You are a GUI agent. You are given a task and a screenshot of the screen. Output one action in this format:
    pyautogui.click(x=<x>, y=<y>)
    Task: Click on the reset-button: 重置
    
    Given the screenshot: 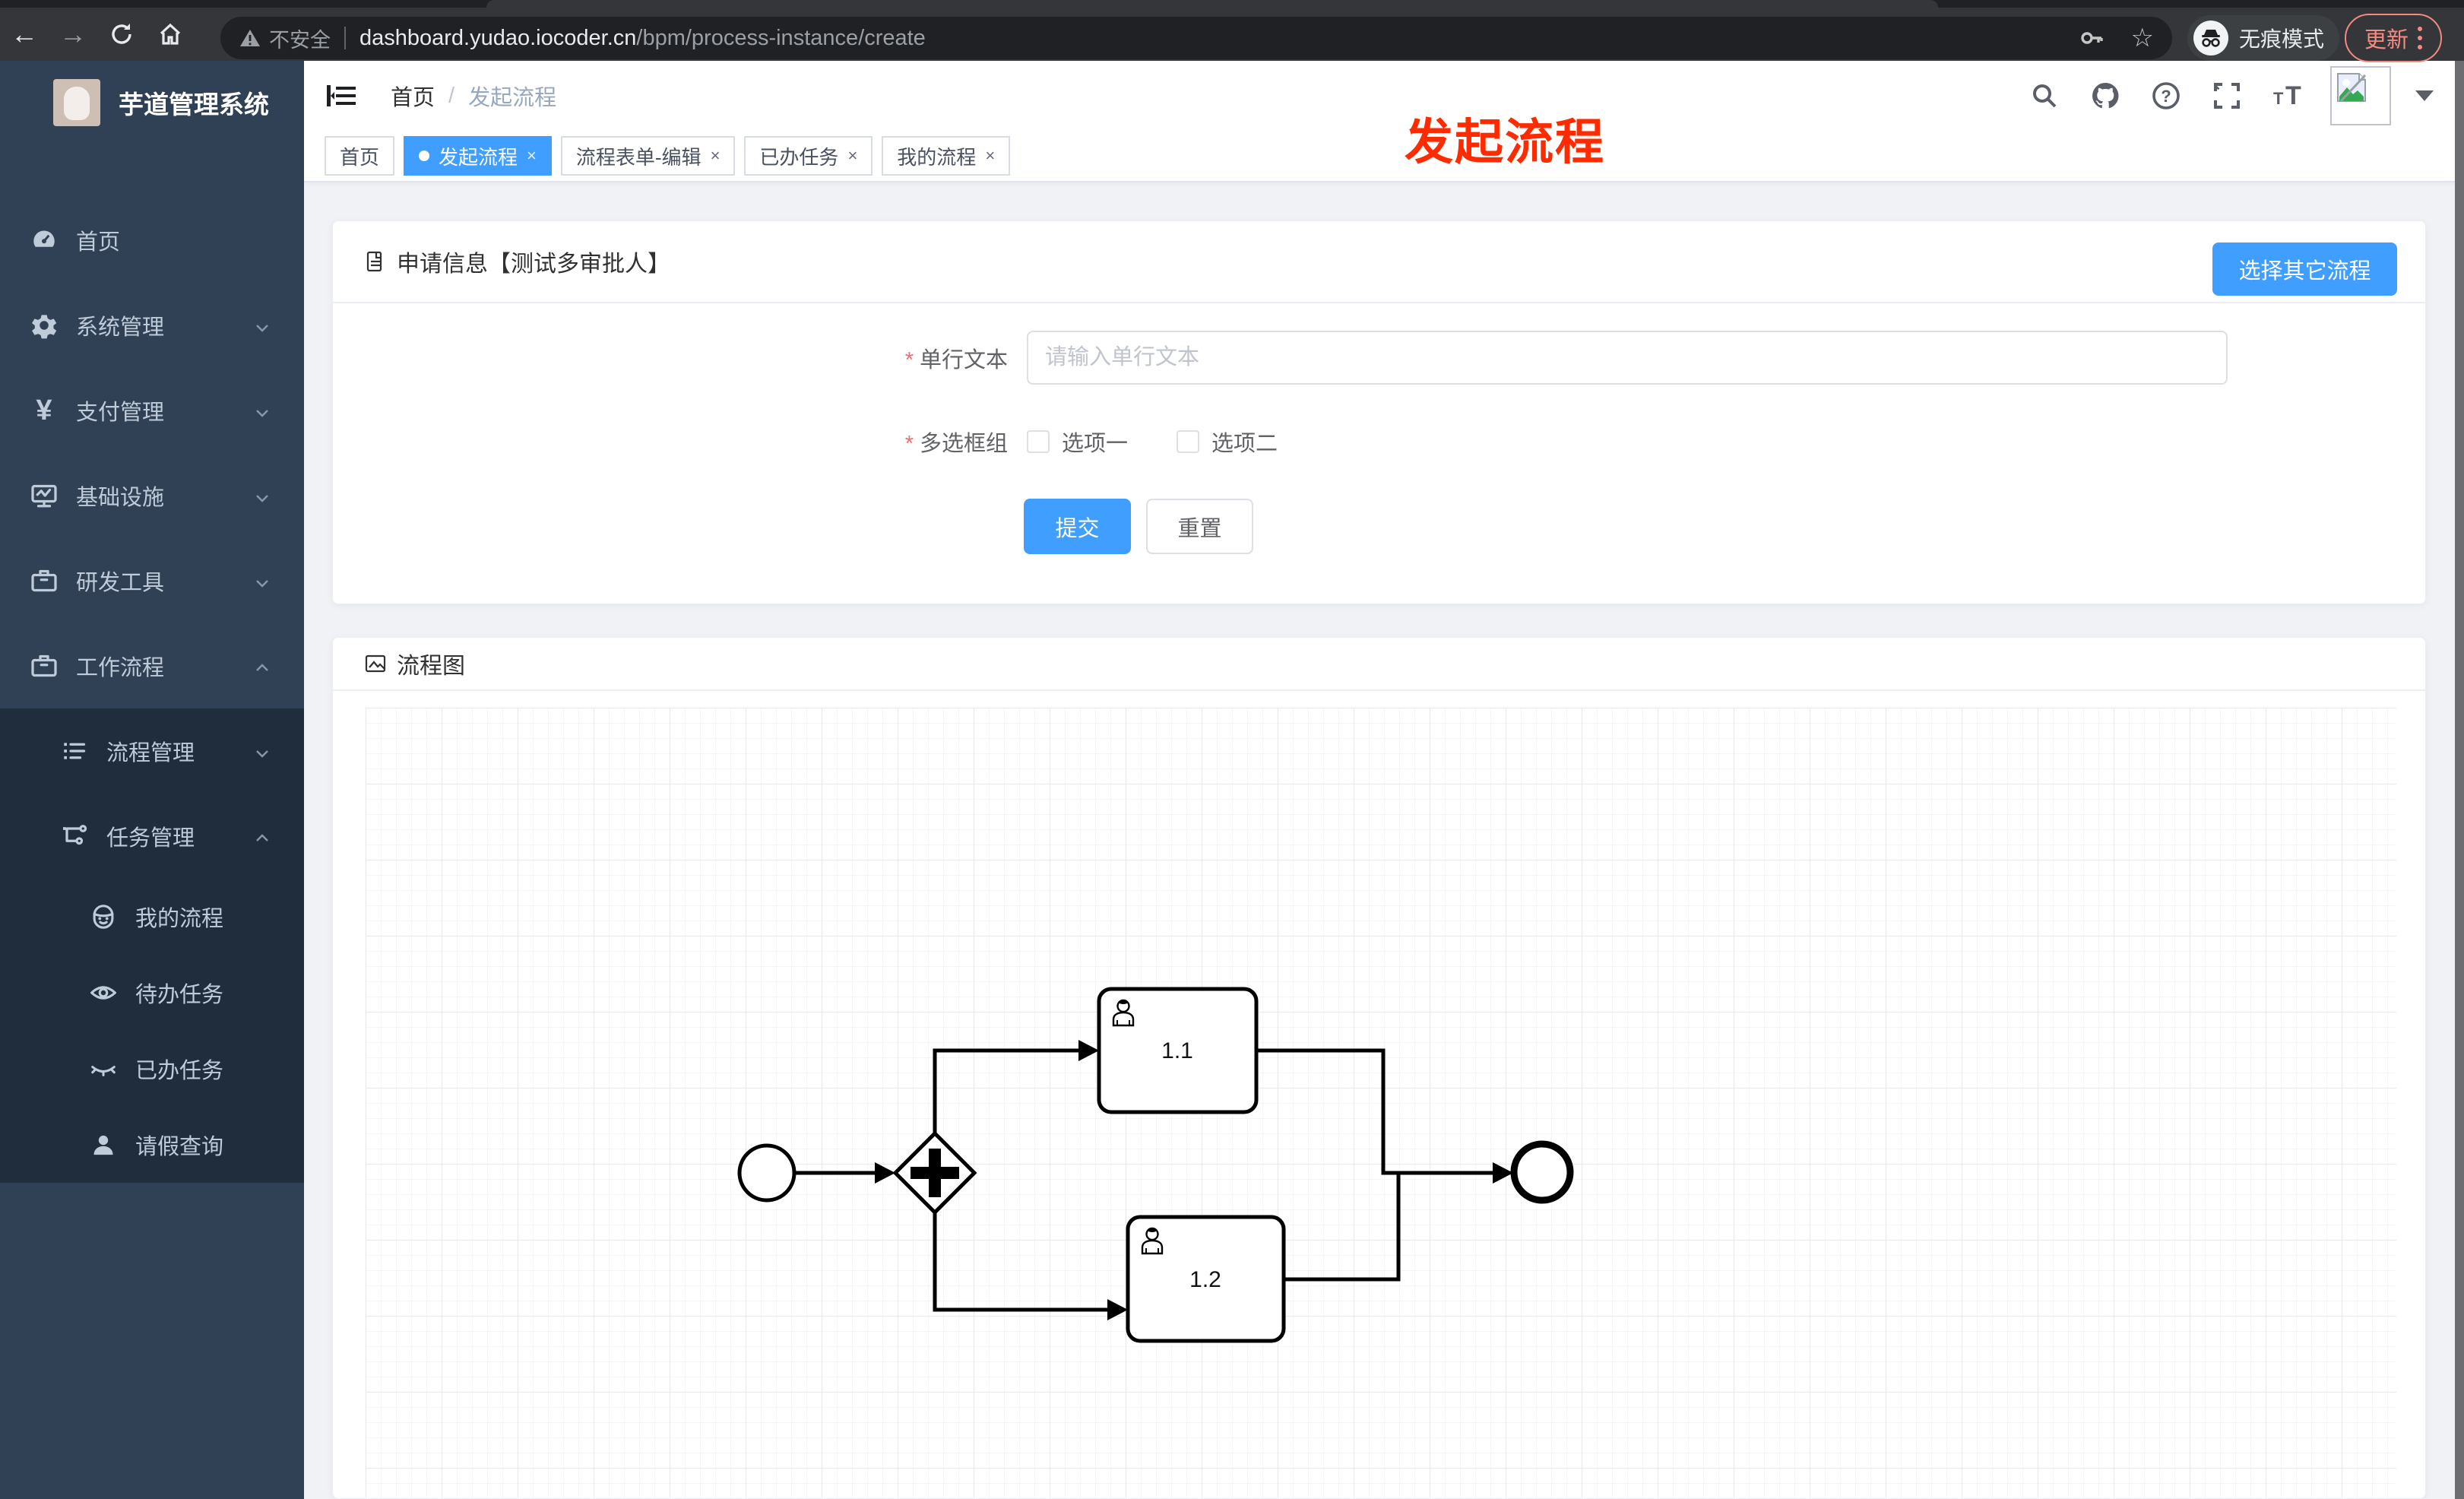 What is the action you would take?
    pyautogui.click(x=1199, y=526)
    